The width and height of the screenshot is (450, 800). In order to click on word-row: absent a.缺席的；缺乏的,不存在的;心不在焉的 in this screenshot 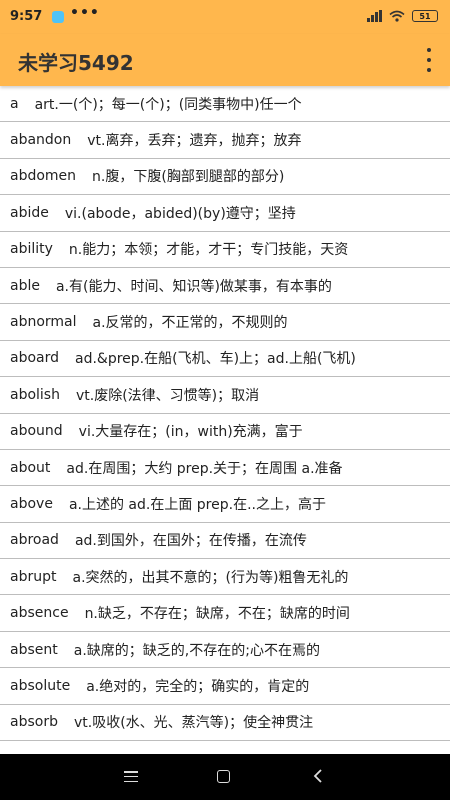, I will do `click(225, 650)`.